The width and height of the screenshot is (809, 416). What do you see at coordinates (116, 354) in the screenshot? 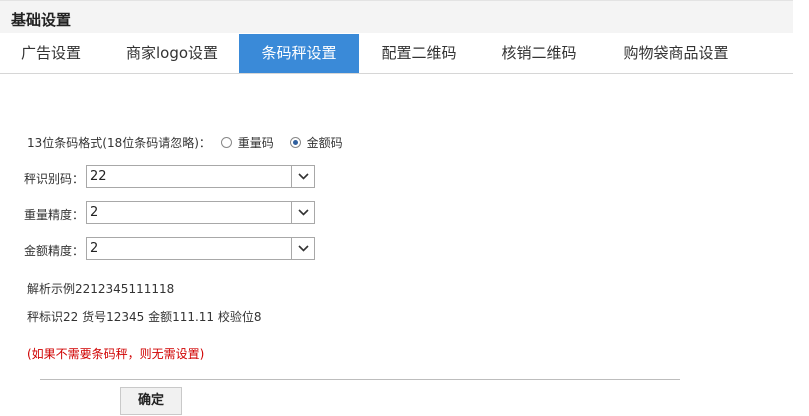
I see `hint-note: (如果不需要条码秤，则无需设置)` at bounding box center [116, 354].